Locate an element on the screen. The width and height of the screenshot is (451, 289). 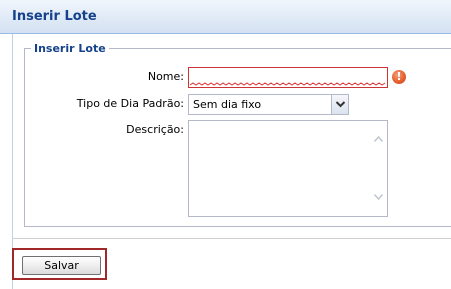
name-input is located at coordinates (288, 77).